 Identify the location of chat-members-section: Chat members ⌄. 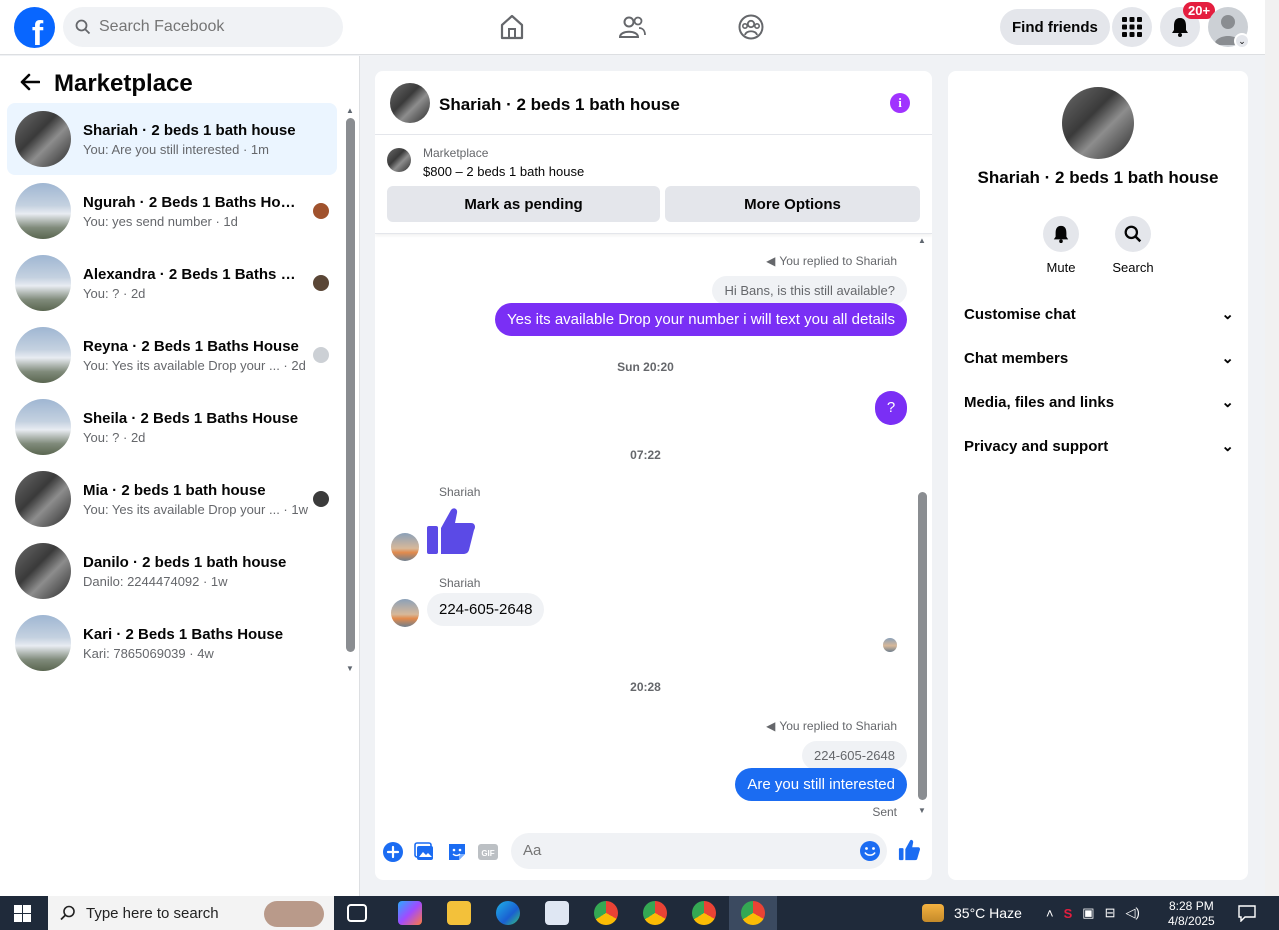
(1099, 358).